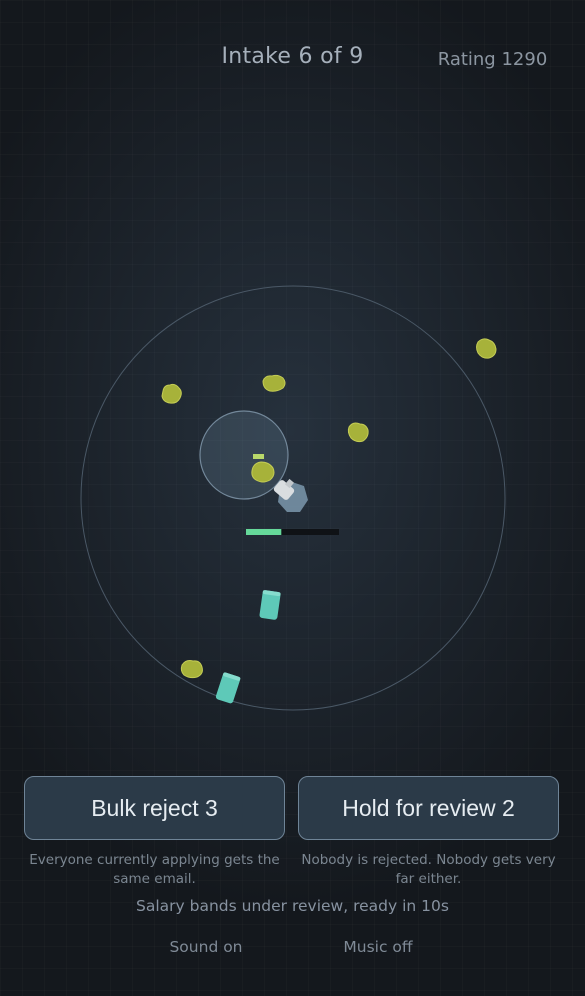 This screenshot has width=585, height=996. What do you see at coordinates (378, 947) in the screenshot?
I see `music-toggle: Music off` at bounding box center [378, 947].